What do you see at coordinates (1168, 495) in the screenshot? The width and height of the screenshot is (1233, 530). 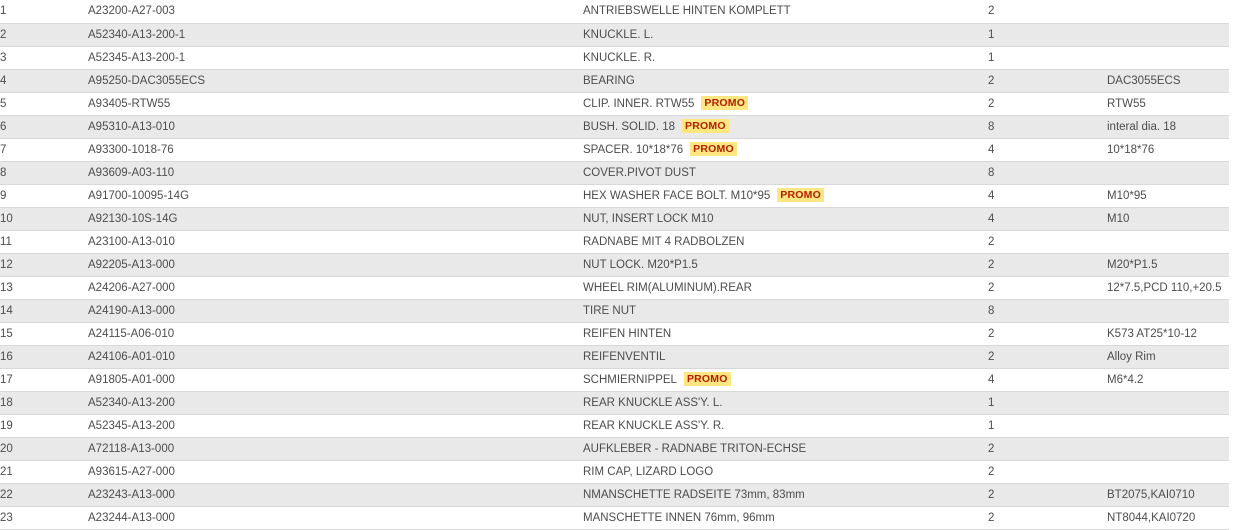 I see `note-cell: BT2075,KAI0710` at bounding box center [1168, 495].